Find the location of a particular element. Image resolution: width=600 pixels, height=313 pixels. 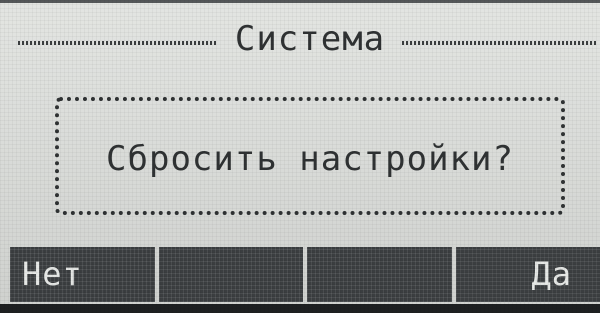

title-divider-right is located at coordinates (499, 43).